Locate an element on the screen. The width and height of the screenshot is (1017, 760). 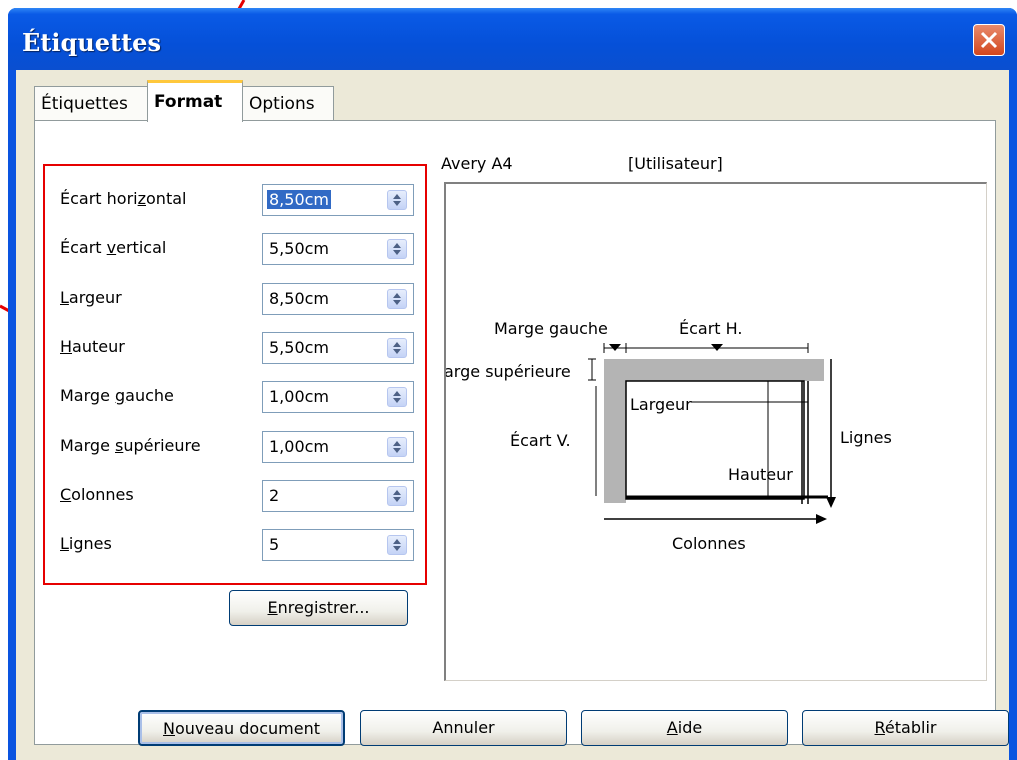
button-label: établir is located at coordinates (910, 727).